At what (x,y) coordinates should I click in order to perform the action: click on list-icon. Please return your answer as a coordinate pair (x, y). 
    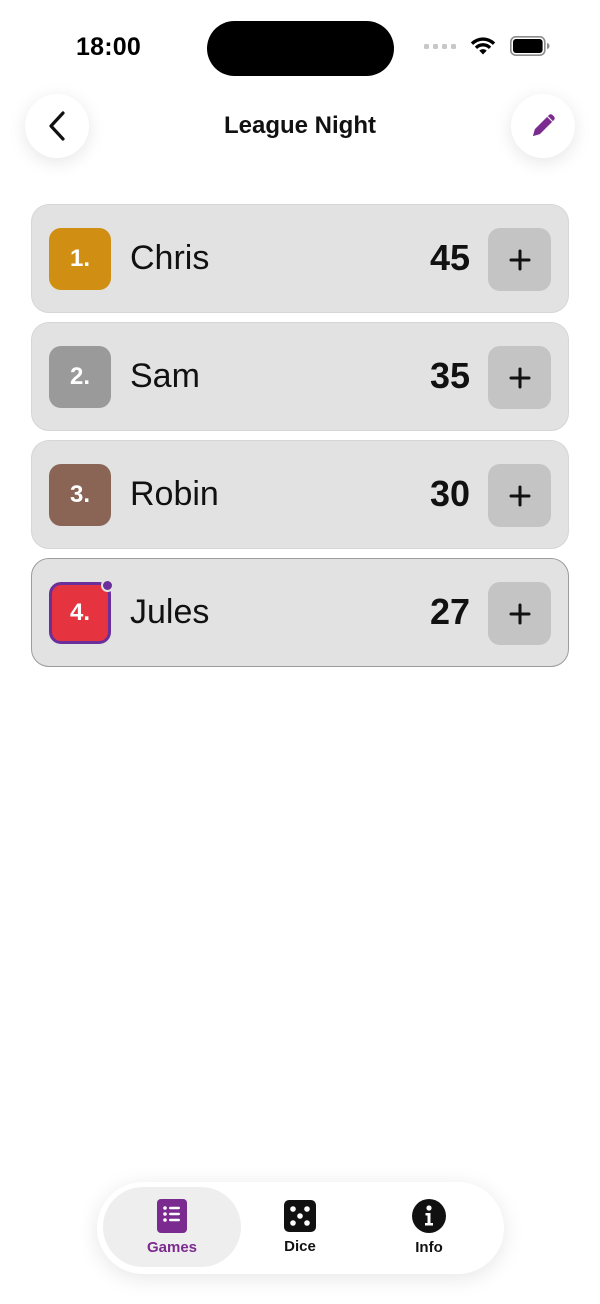
    Looking at the image, I should click on (172, 1215).